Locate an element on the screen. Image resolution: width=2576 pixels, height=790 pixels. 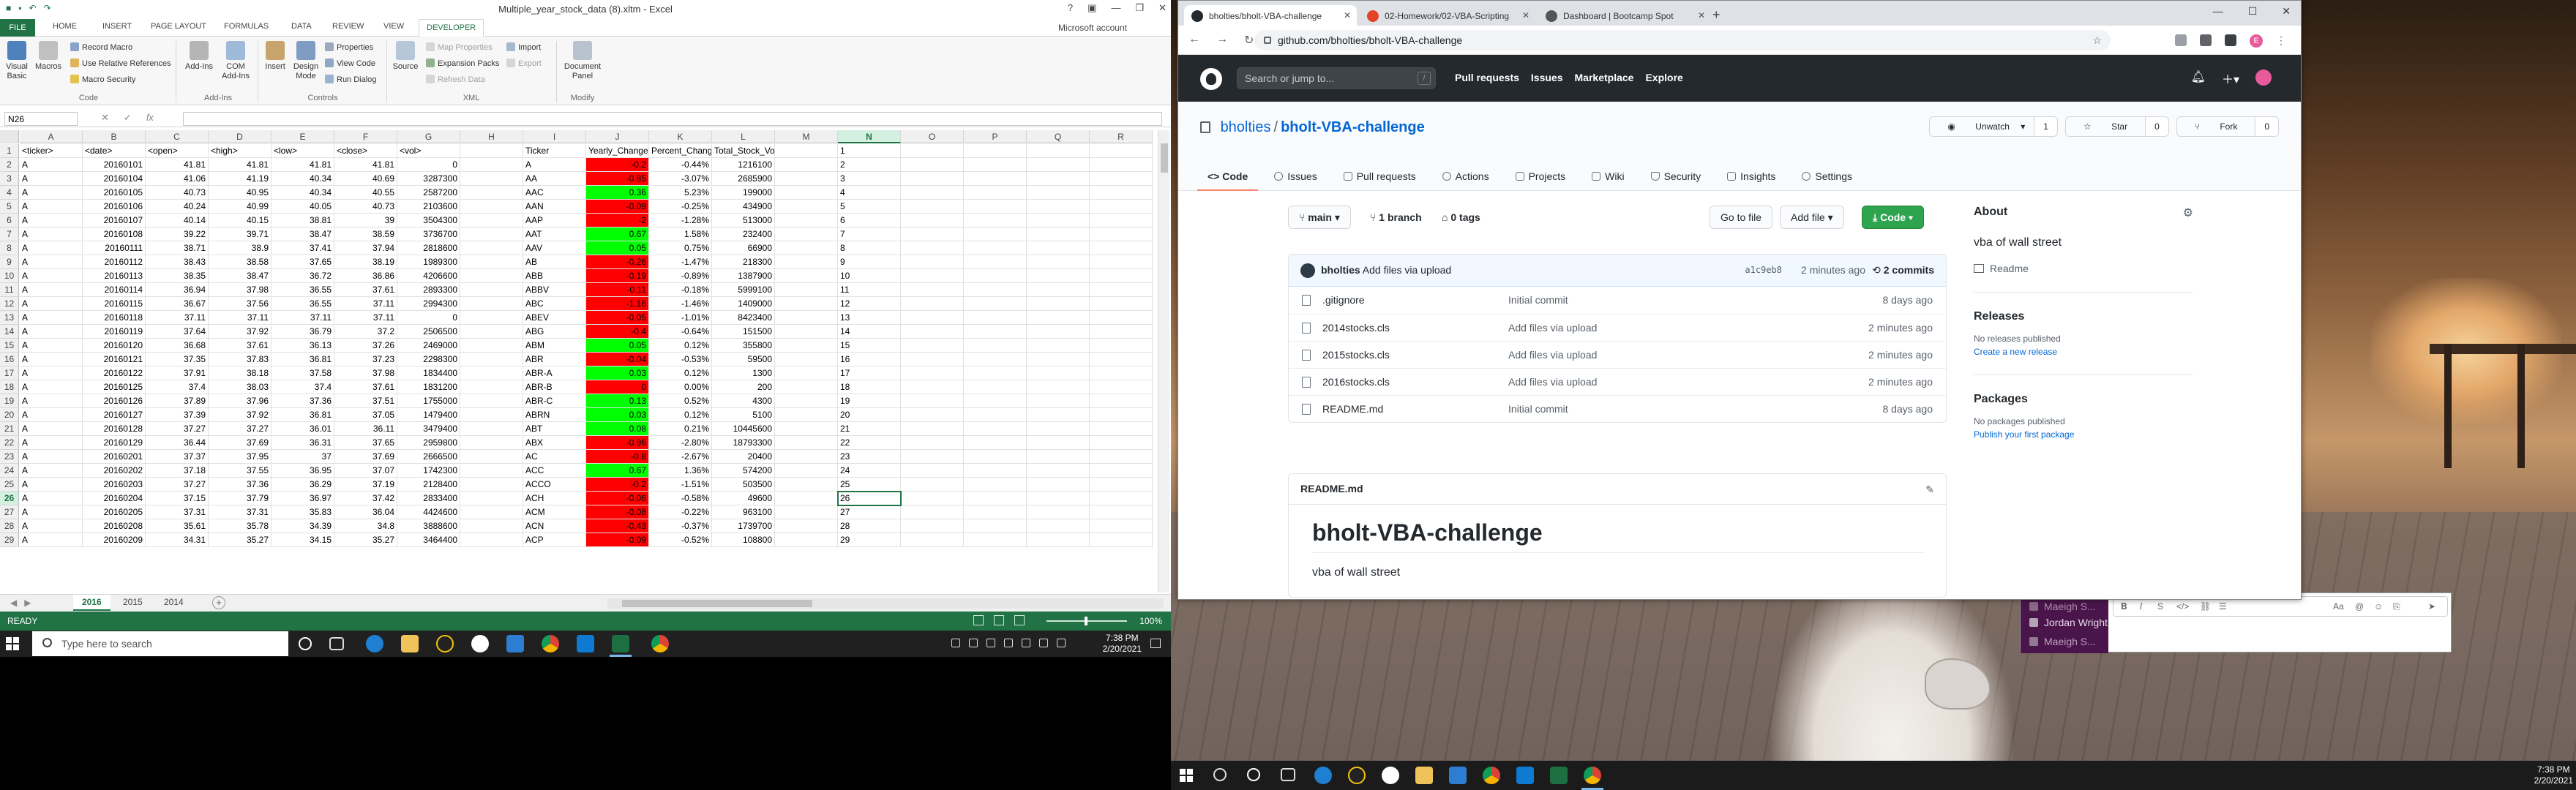
zoom-level: 100% is located at coordinates (1150, 621).